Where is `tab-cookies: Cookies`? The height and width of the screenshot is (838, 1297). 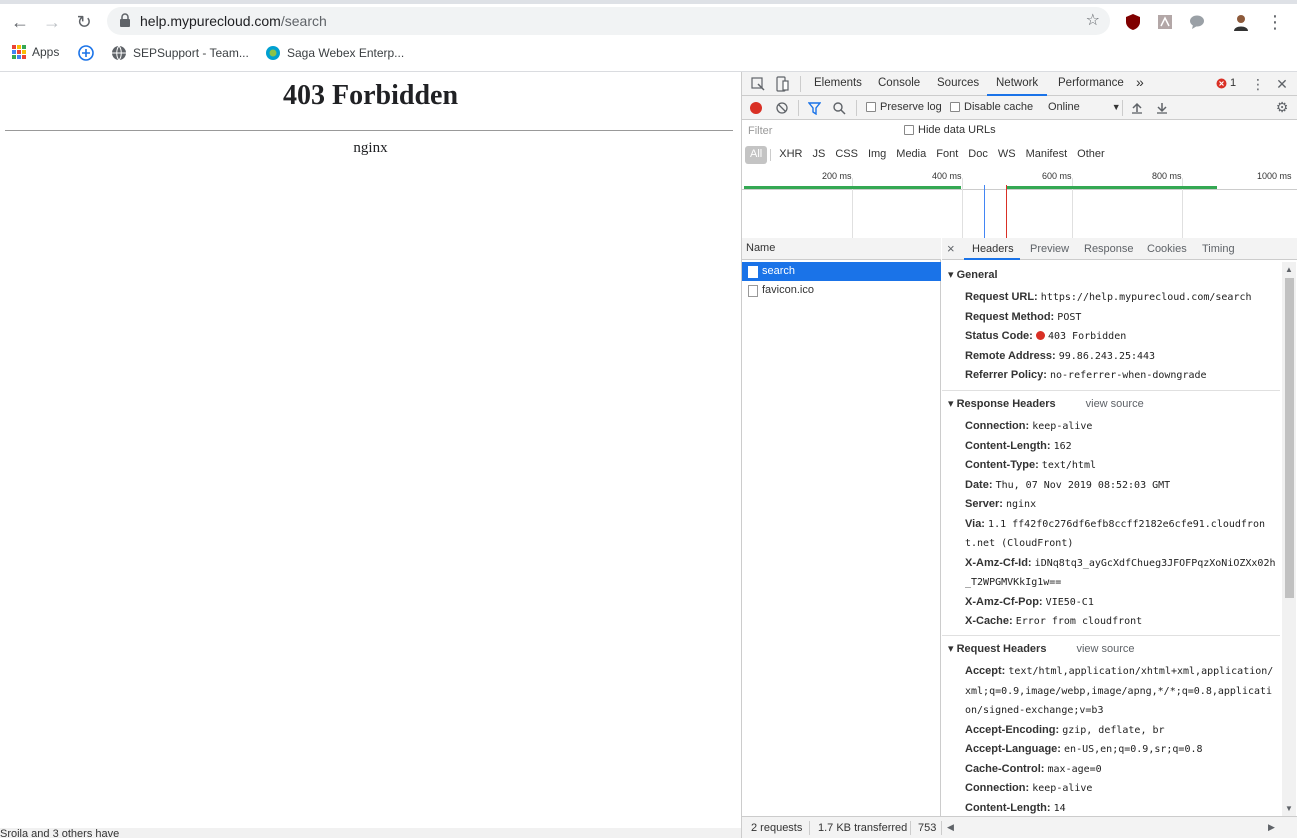 tab-cookies: Cookies is located at coordinates (1167, 249).